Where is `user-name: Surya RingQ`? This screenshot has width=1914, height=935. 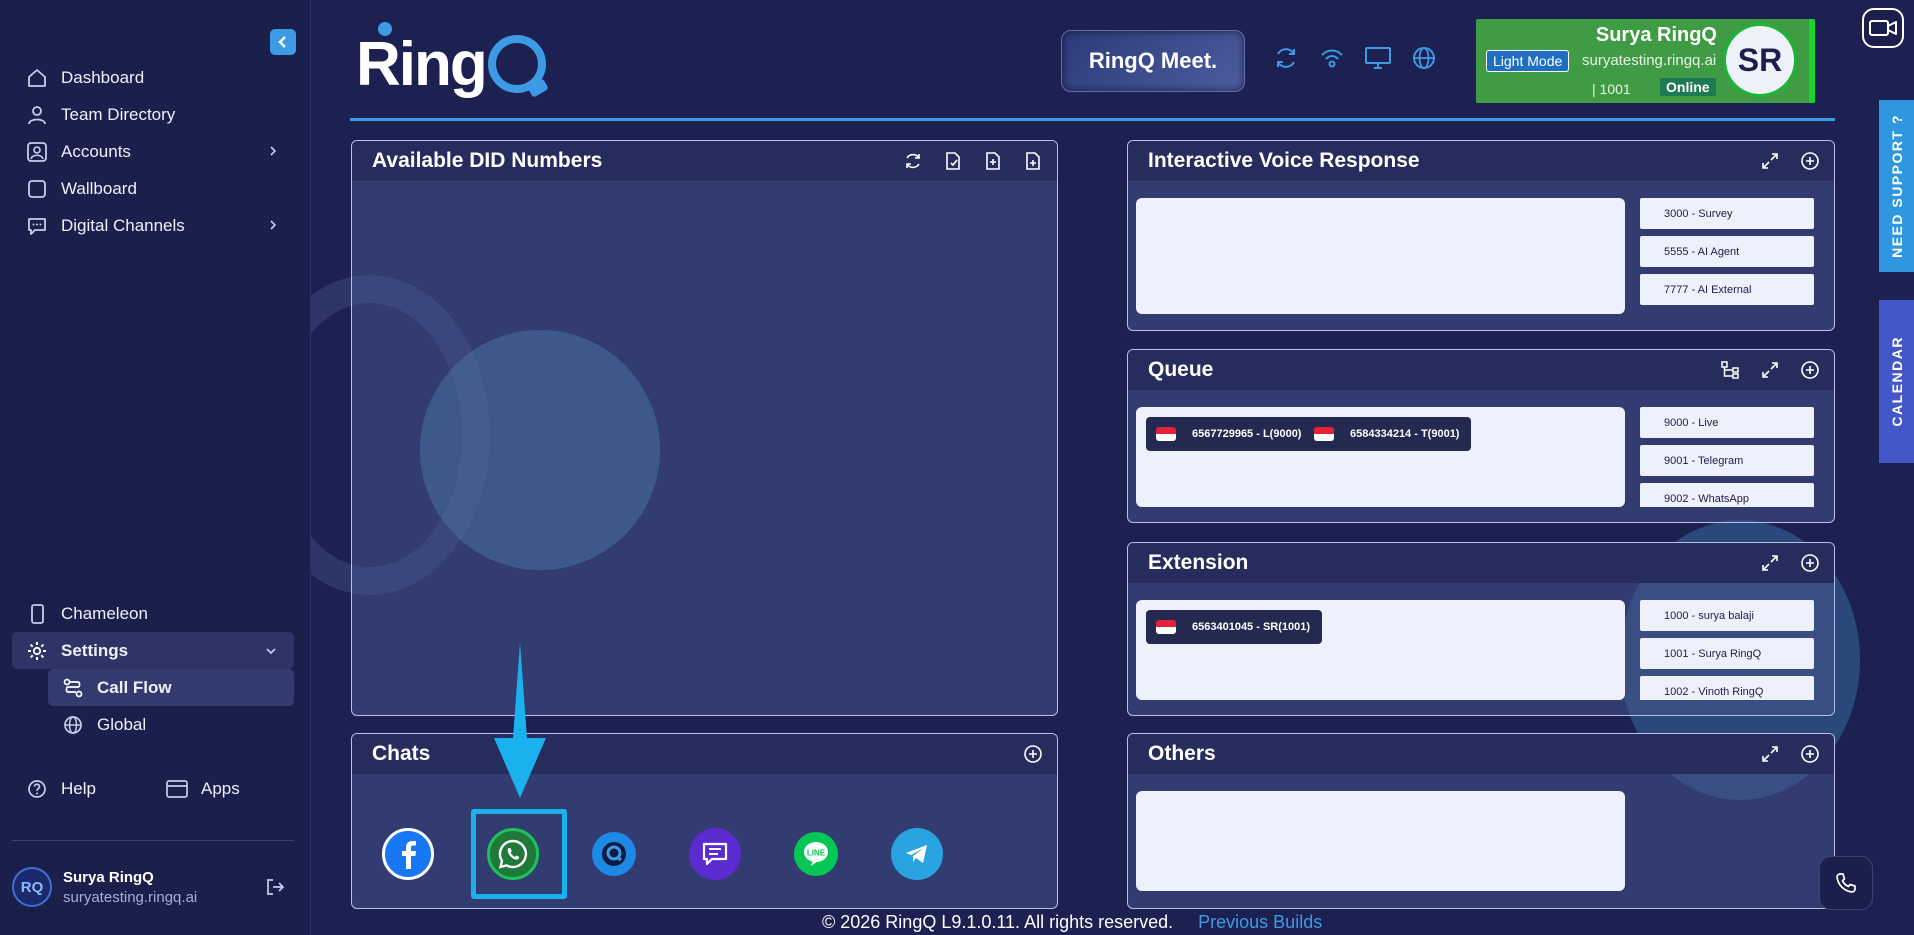 user-name: Surya RingQ is located at coordinates (108, 877).